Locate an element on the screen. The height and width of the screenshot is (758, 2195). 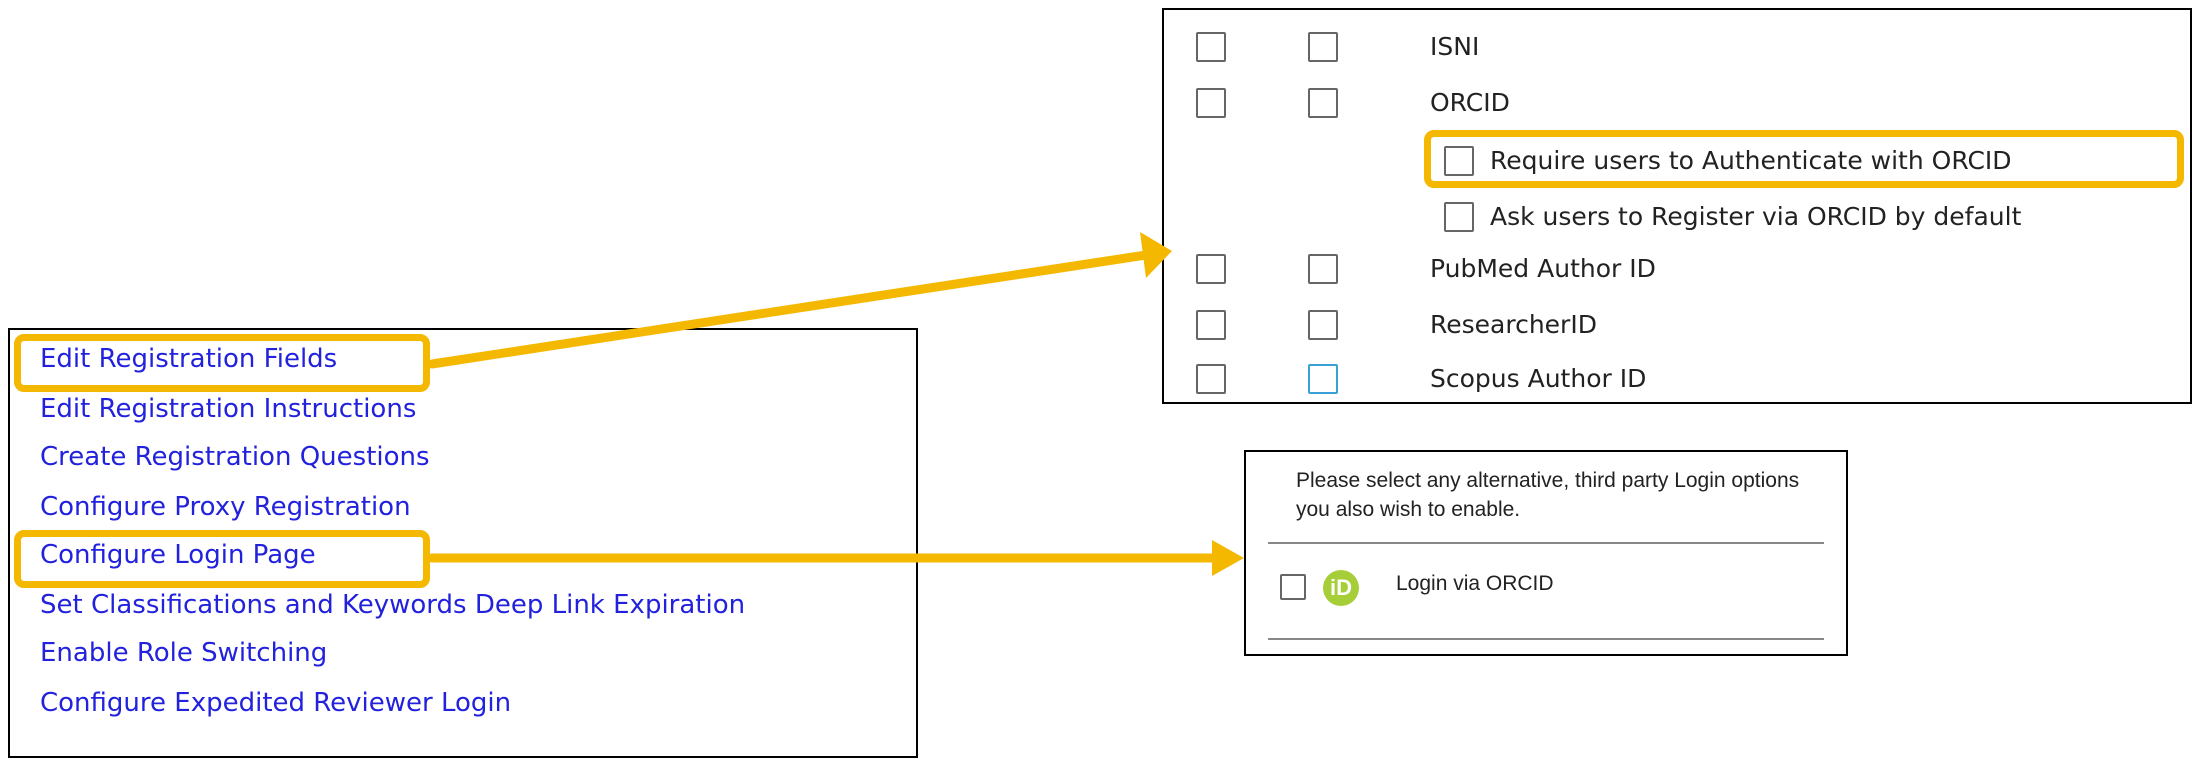
arrow-to-login-panel is located at coordinates (835, 558).